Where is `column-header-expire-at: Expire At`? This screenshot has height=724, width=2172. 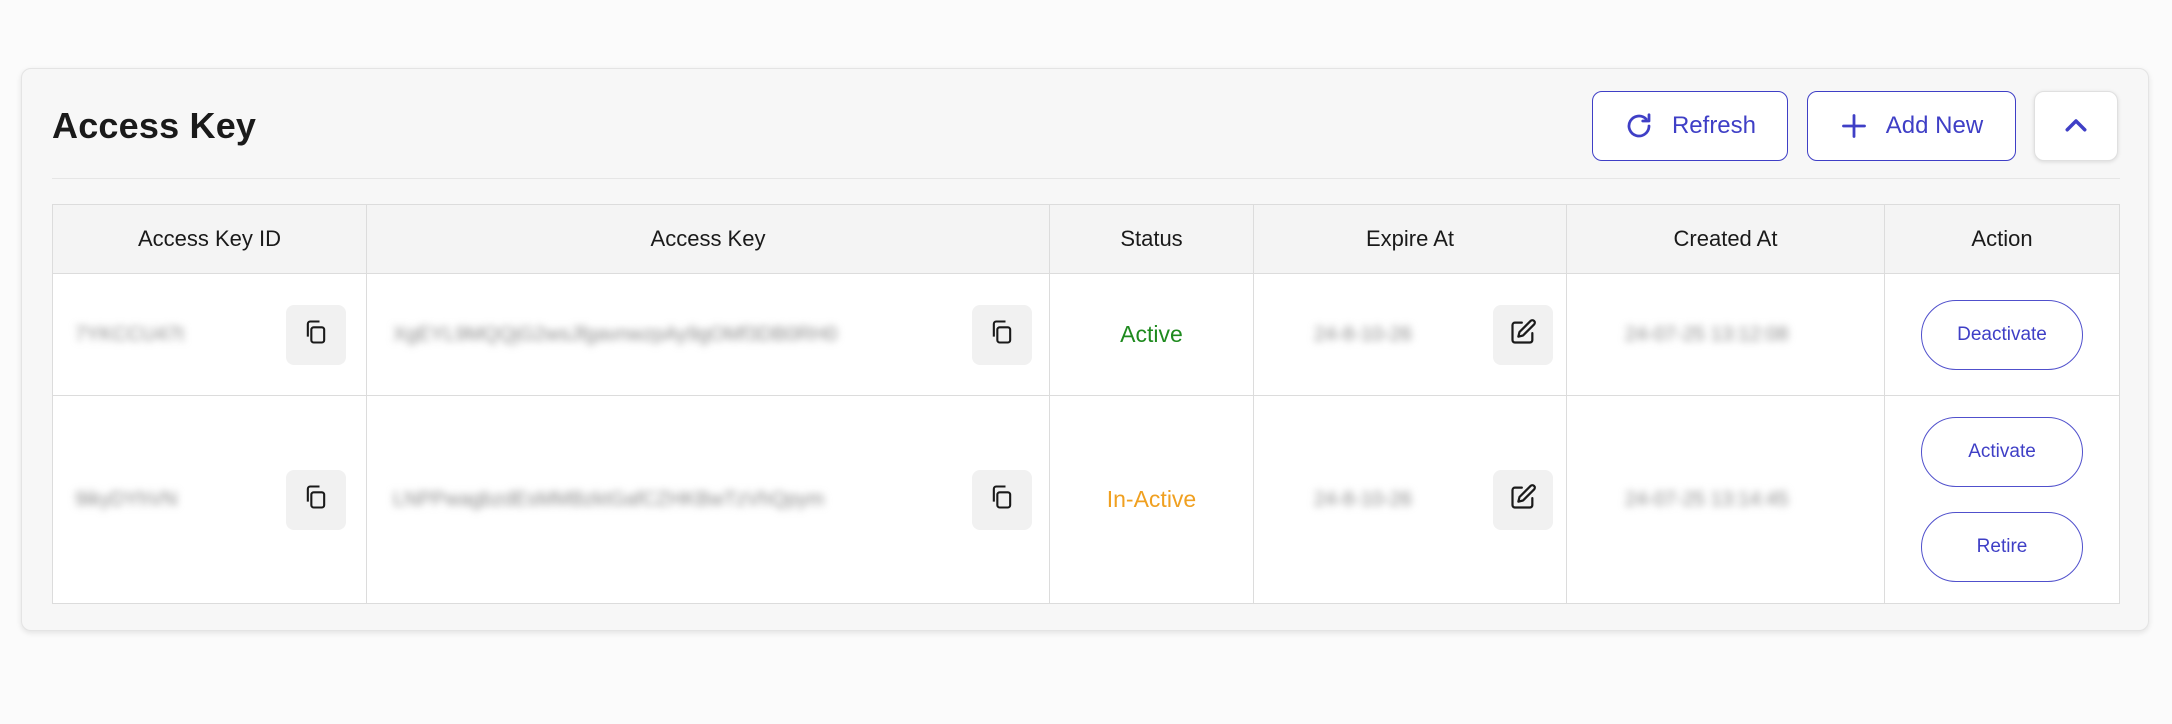 column-header-expire-at: Expire At is located at coordinates (1410, 239).